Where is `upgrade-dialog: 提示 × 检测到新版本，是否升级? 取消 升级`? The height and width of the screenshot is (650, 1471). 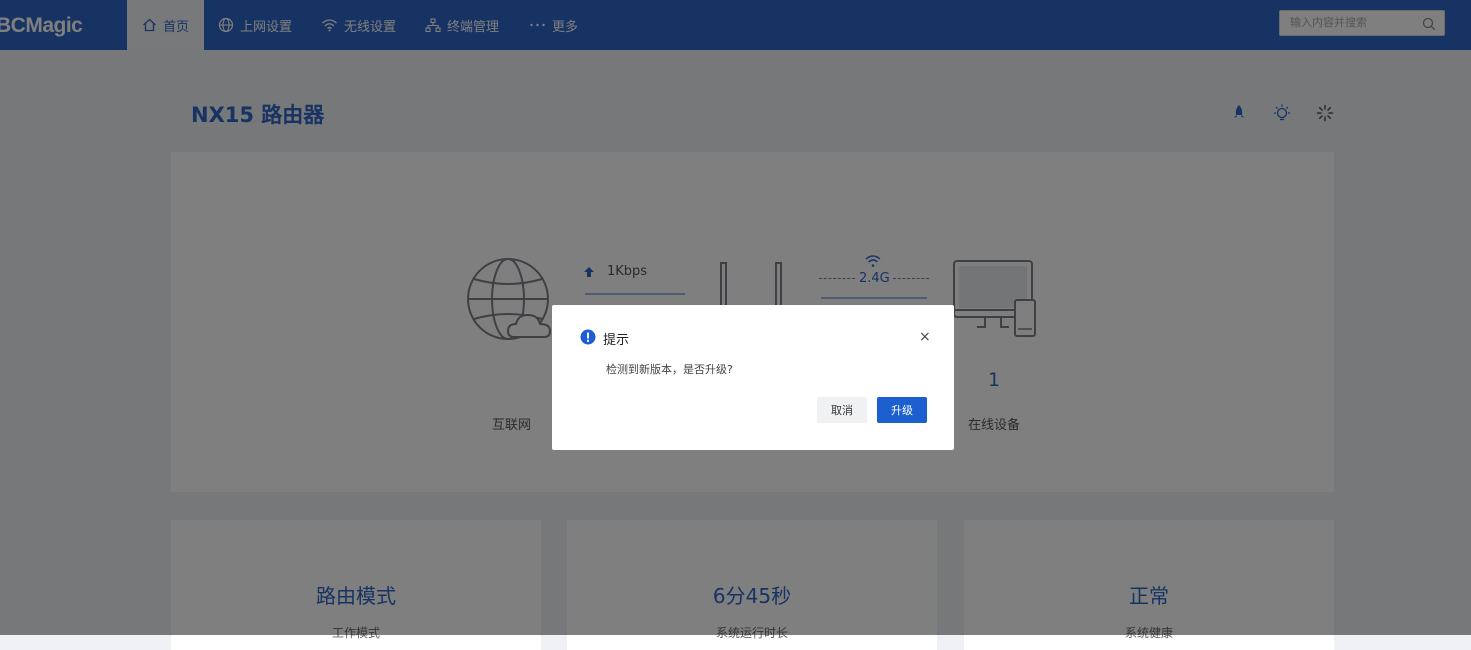 upgrade-dialog: 提示 × 检测到新版本，是否升级? 取消 升级 is located at coordinates (753, 377).